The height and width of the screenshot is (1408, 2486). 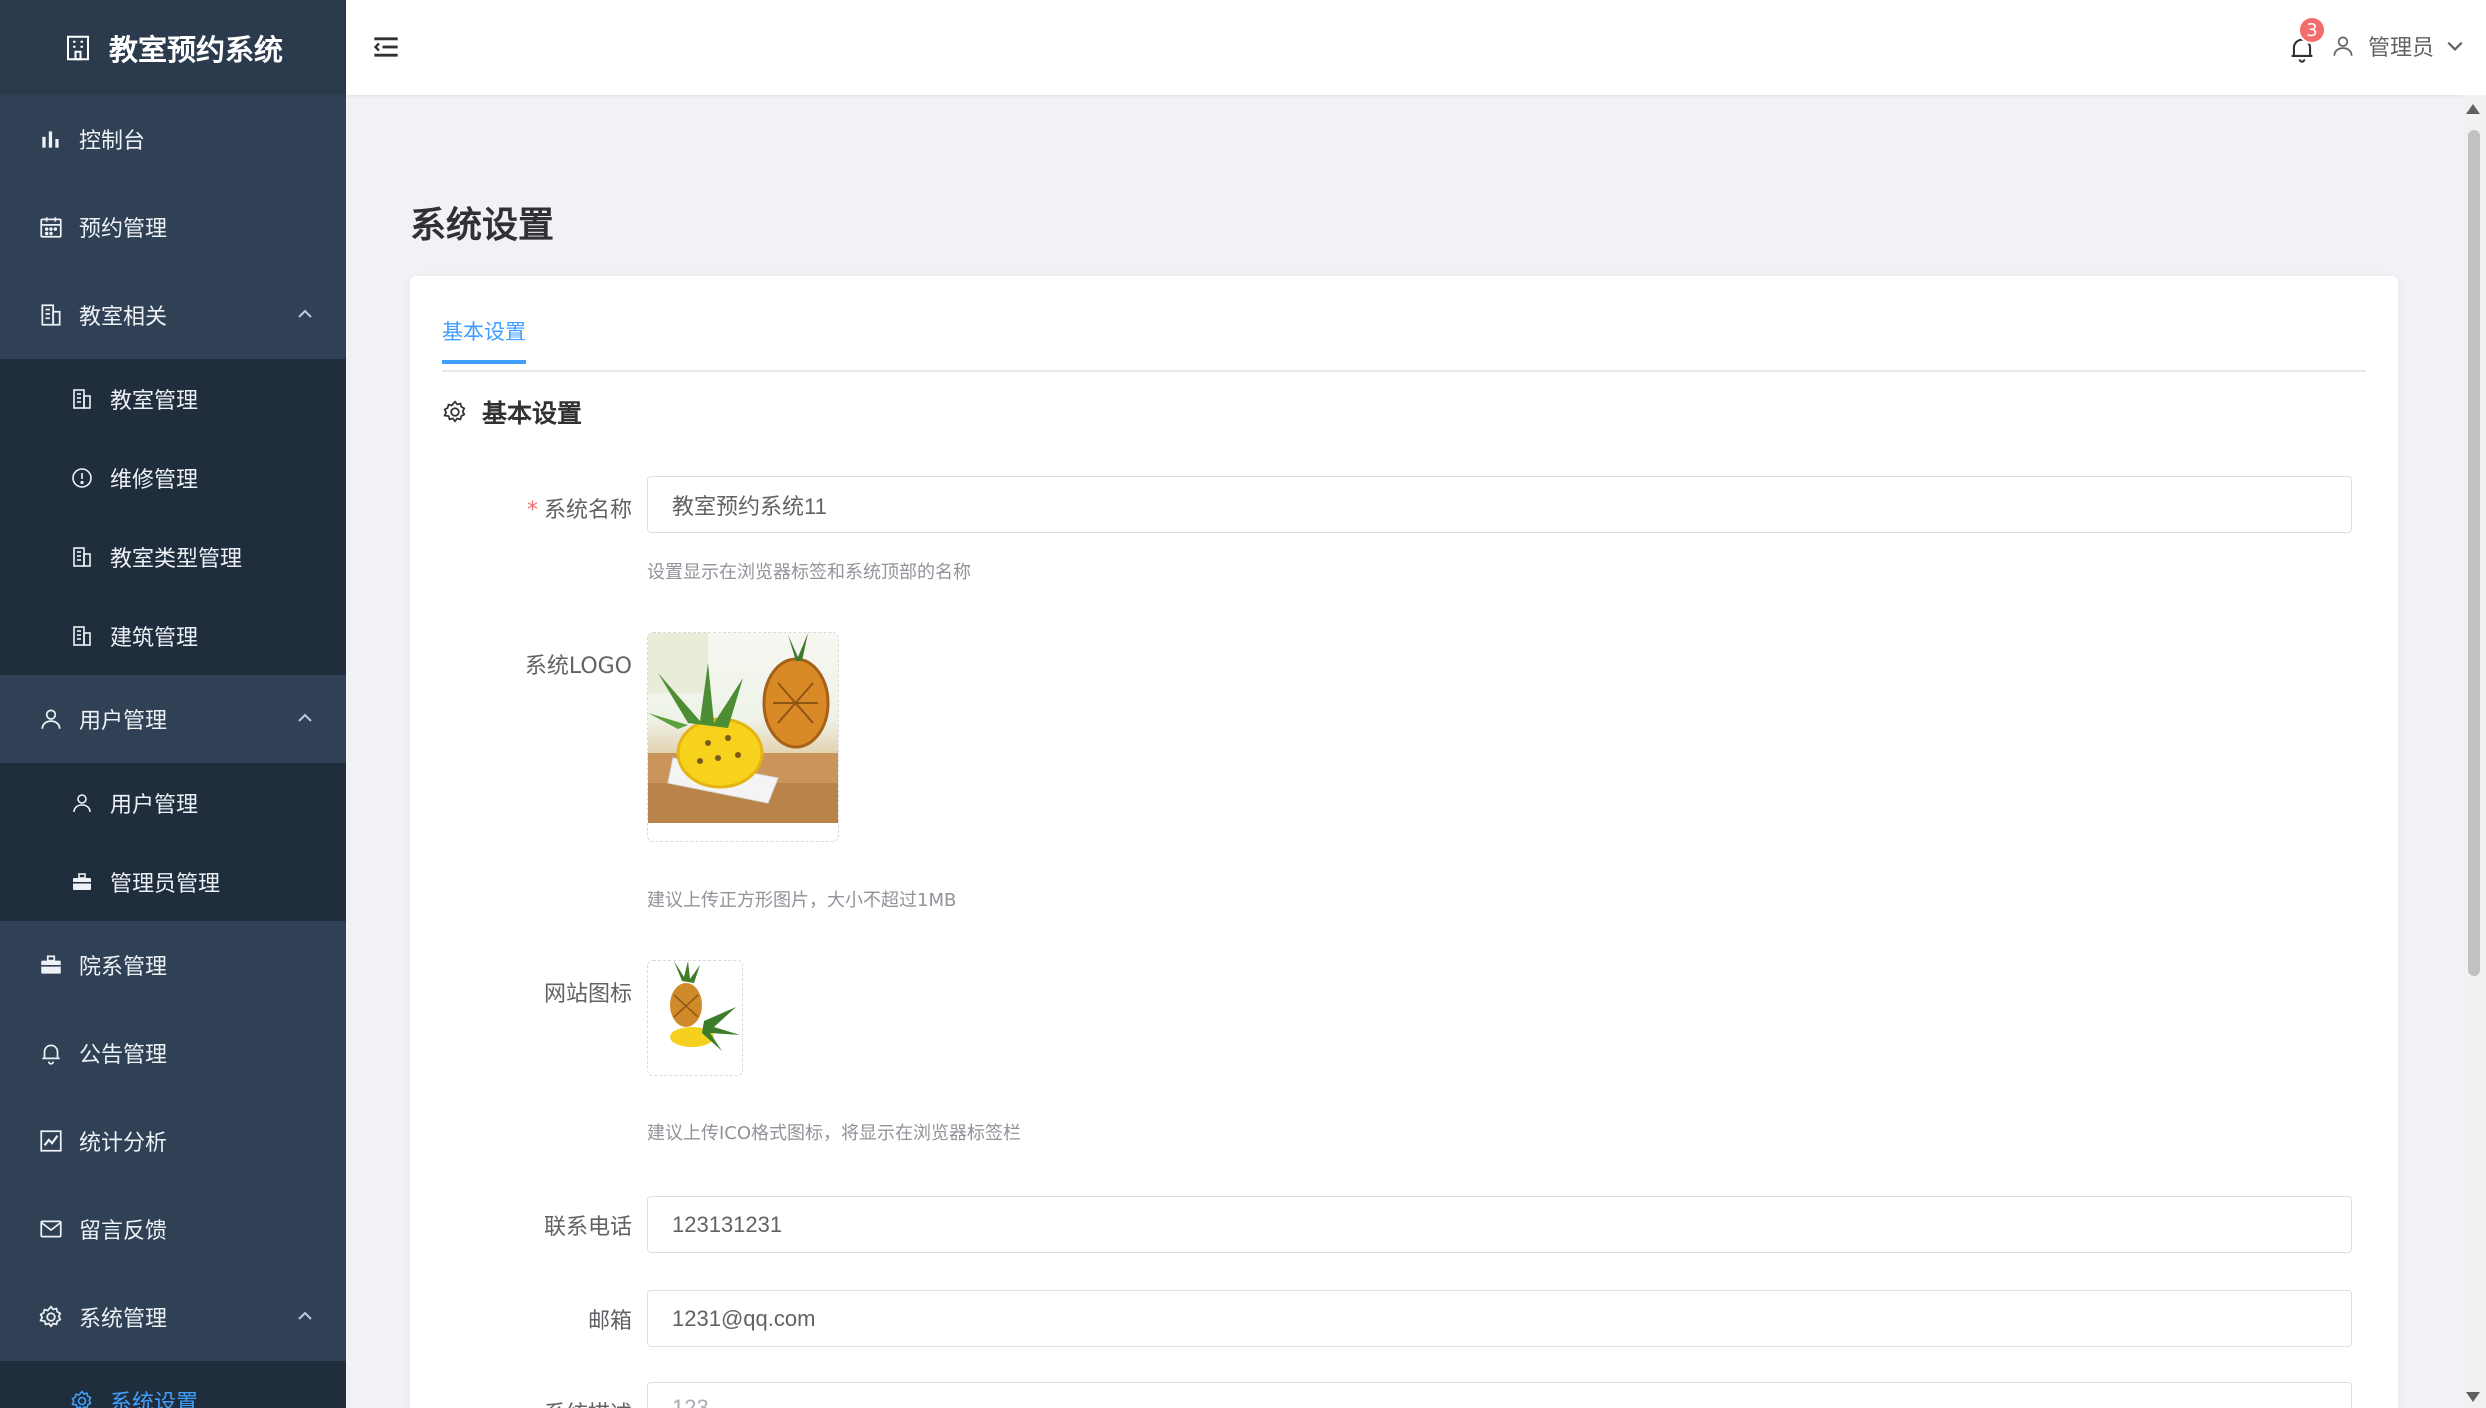 I want to click on sidebar-item-label: 系统设置, so click(x=154, y=1399).